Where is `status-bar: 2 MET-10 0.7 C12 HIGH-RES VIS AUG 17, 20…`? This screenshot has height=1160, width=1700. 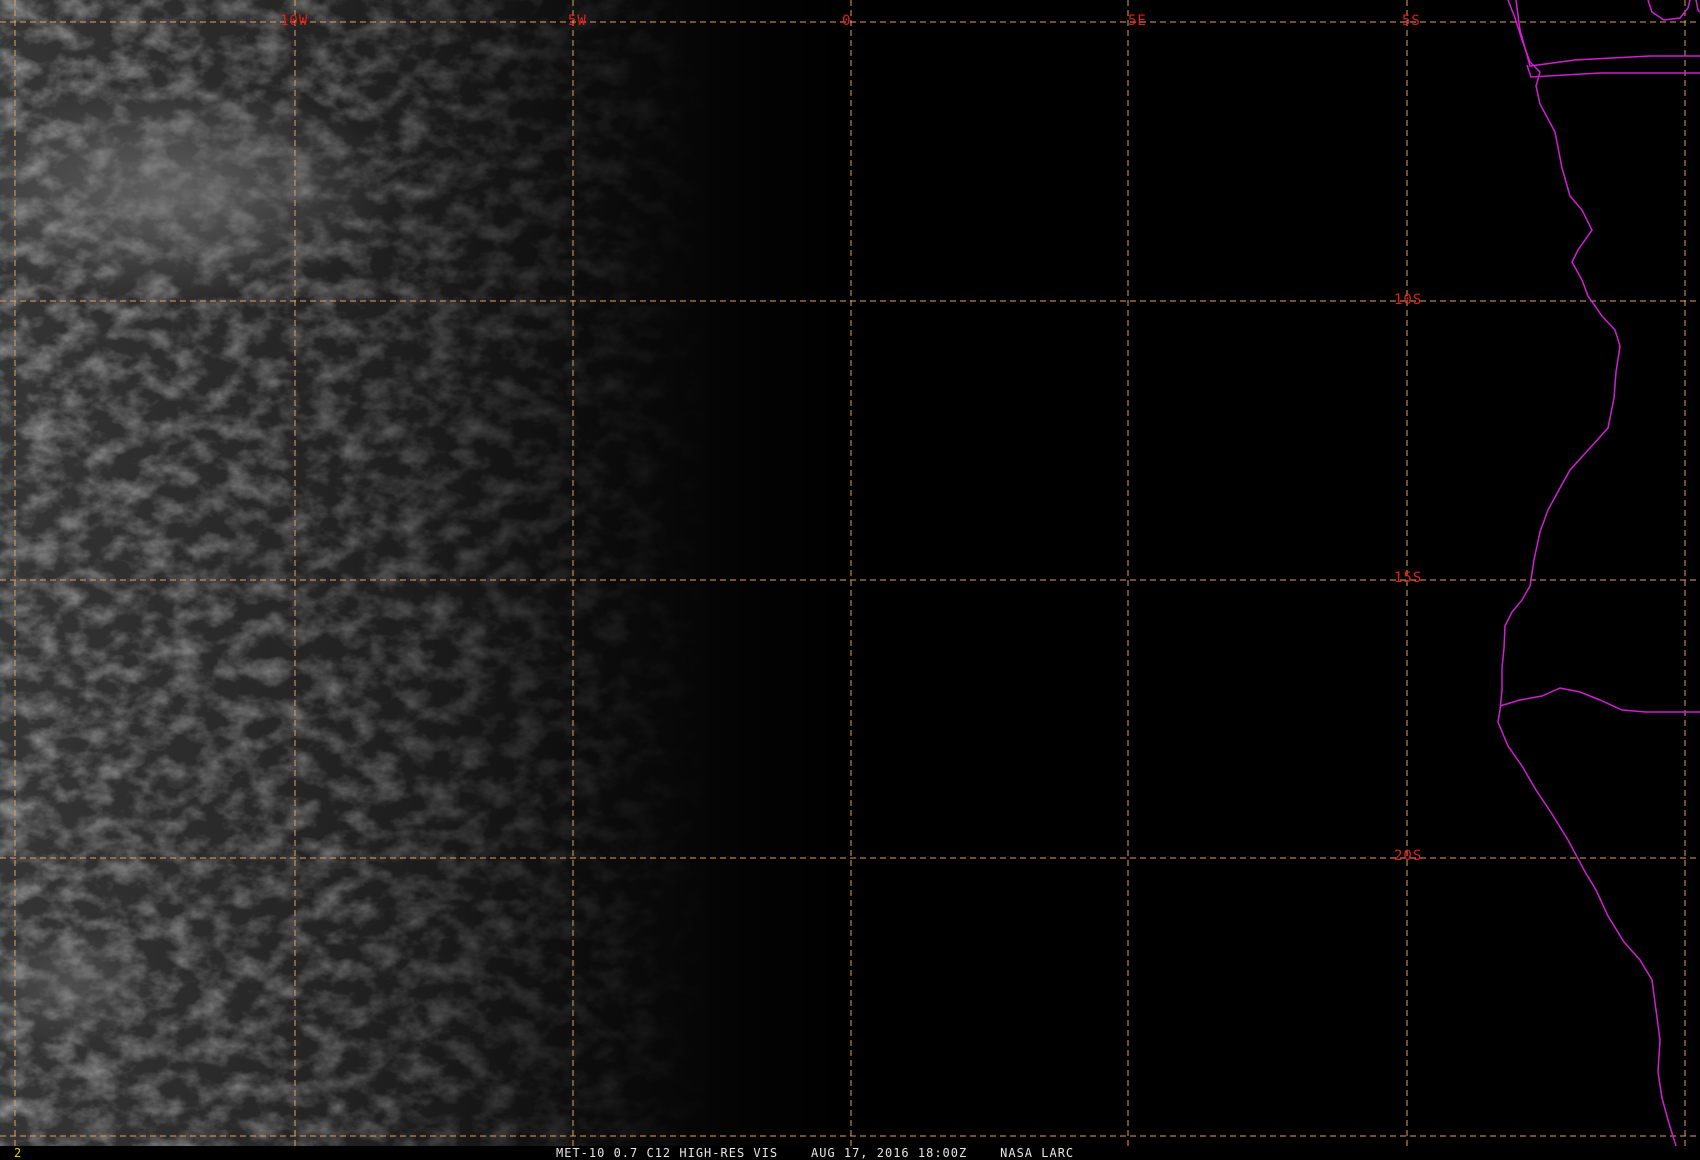 status-bar: 2 MET-10 0.7 C12 HIGH-RES VIS AUG 17, 20… is located at coordinates (850, 1153).